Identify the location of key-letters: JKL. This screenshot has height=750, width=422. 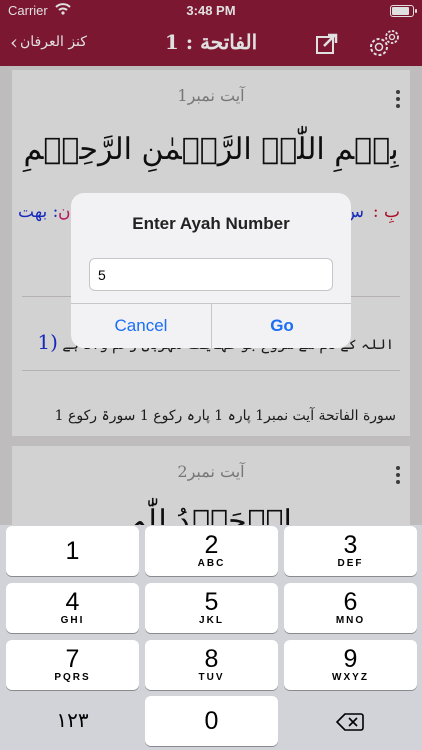
(211, 620).